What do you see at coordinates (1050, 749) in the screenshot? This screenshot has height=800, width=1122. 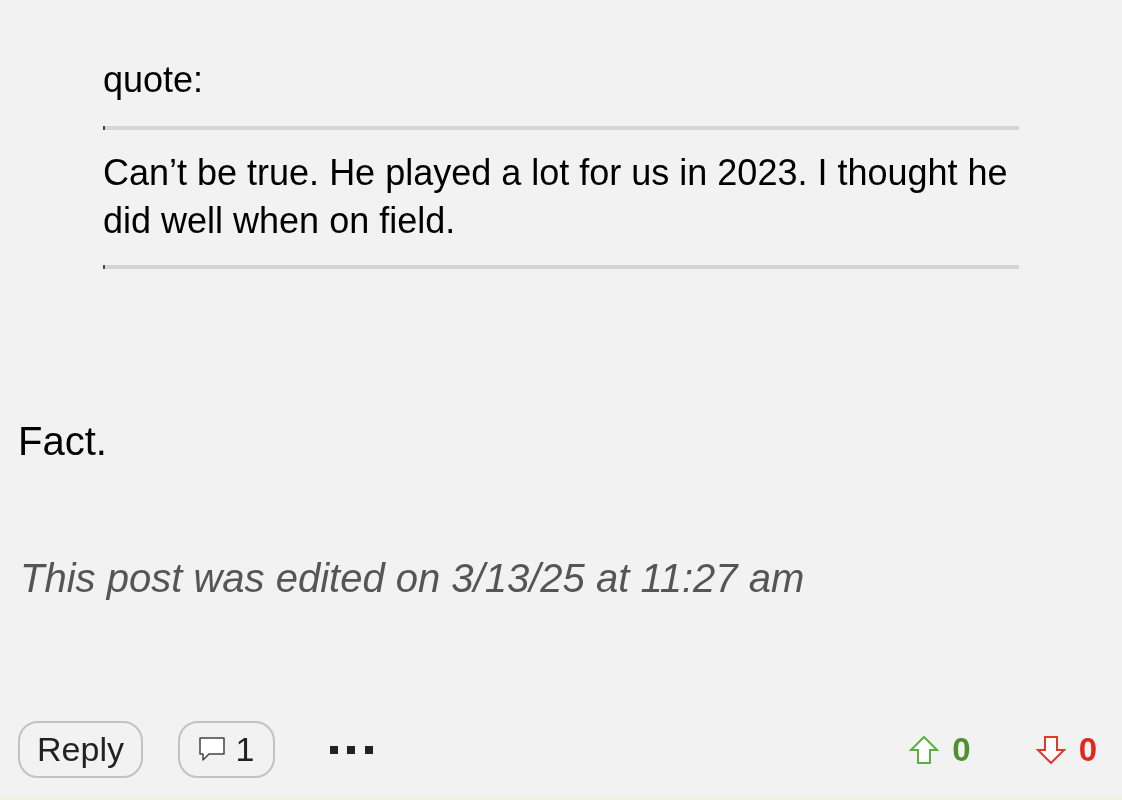 I see `down-arrow-icon` at bounding box center [1050, 749].